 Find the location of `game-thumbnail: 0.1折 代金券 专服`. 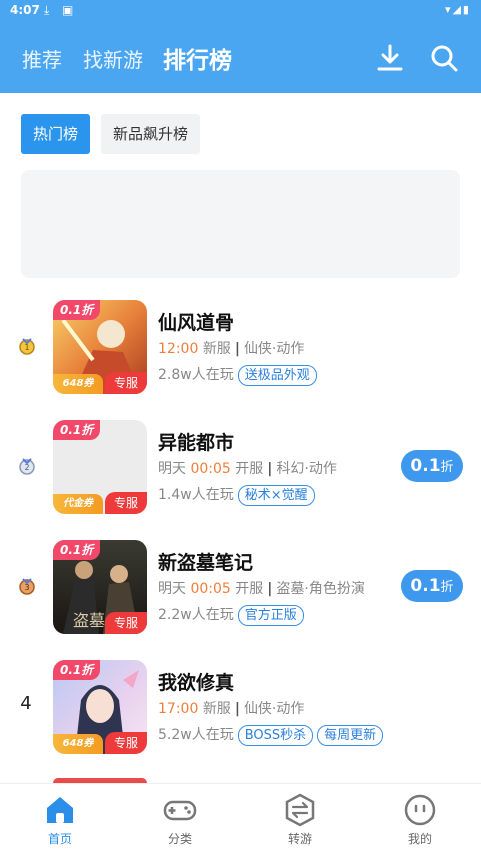

game-thumbnail: 0.1折 代金券 专服 is located at coordinates (100, 467).